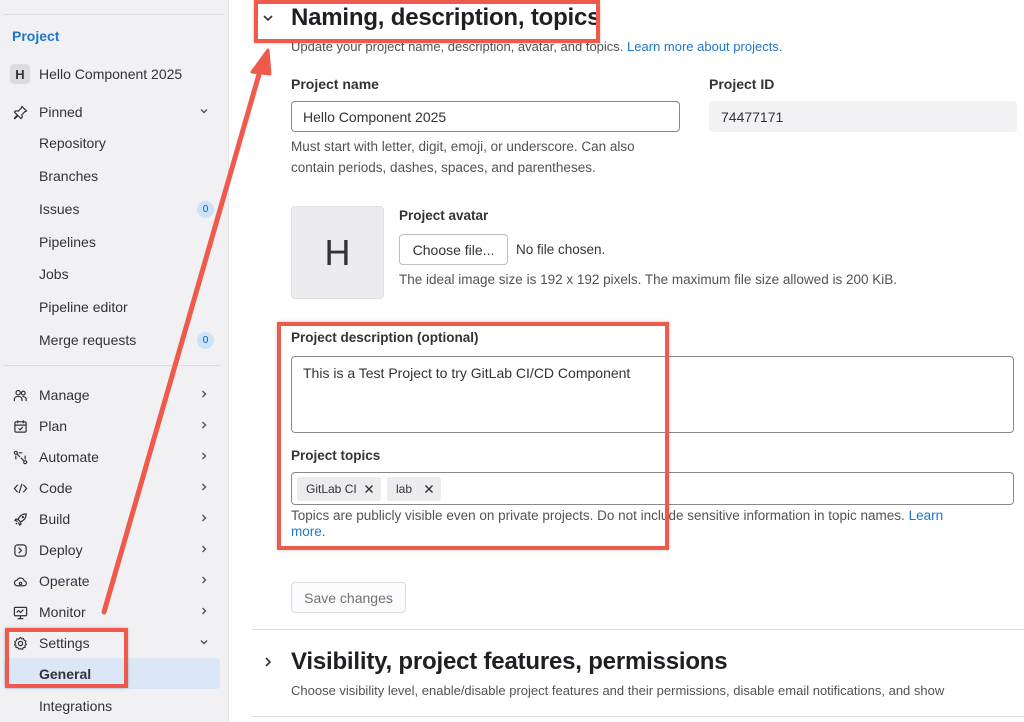 The height and width of the screenshot is (722, 1024). I want to click on sidebar-item-branches: Branches, so click(112, 176).